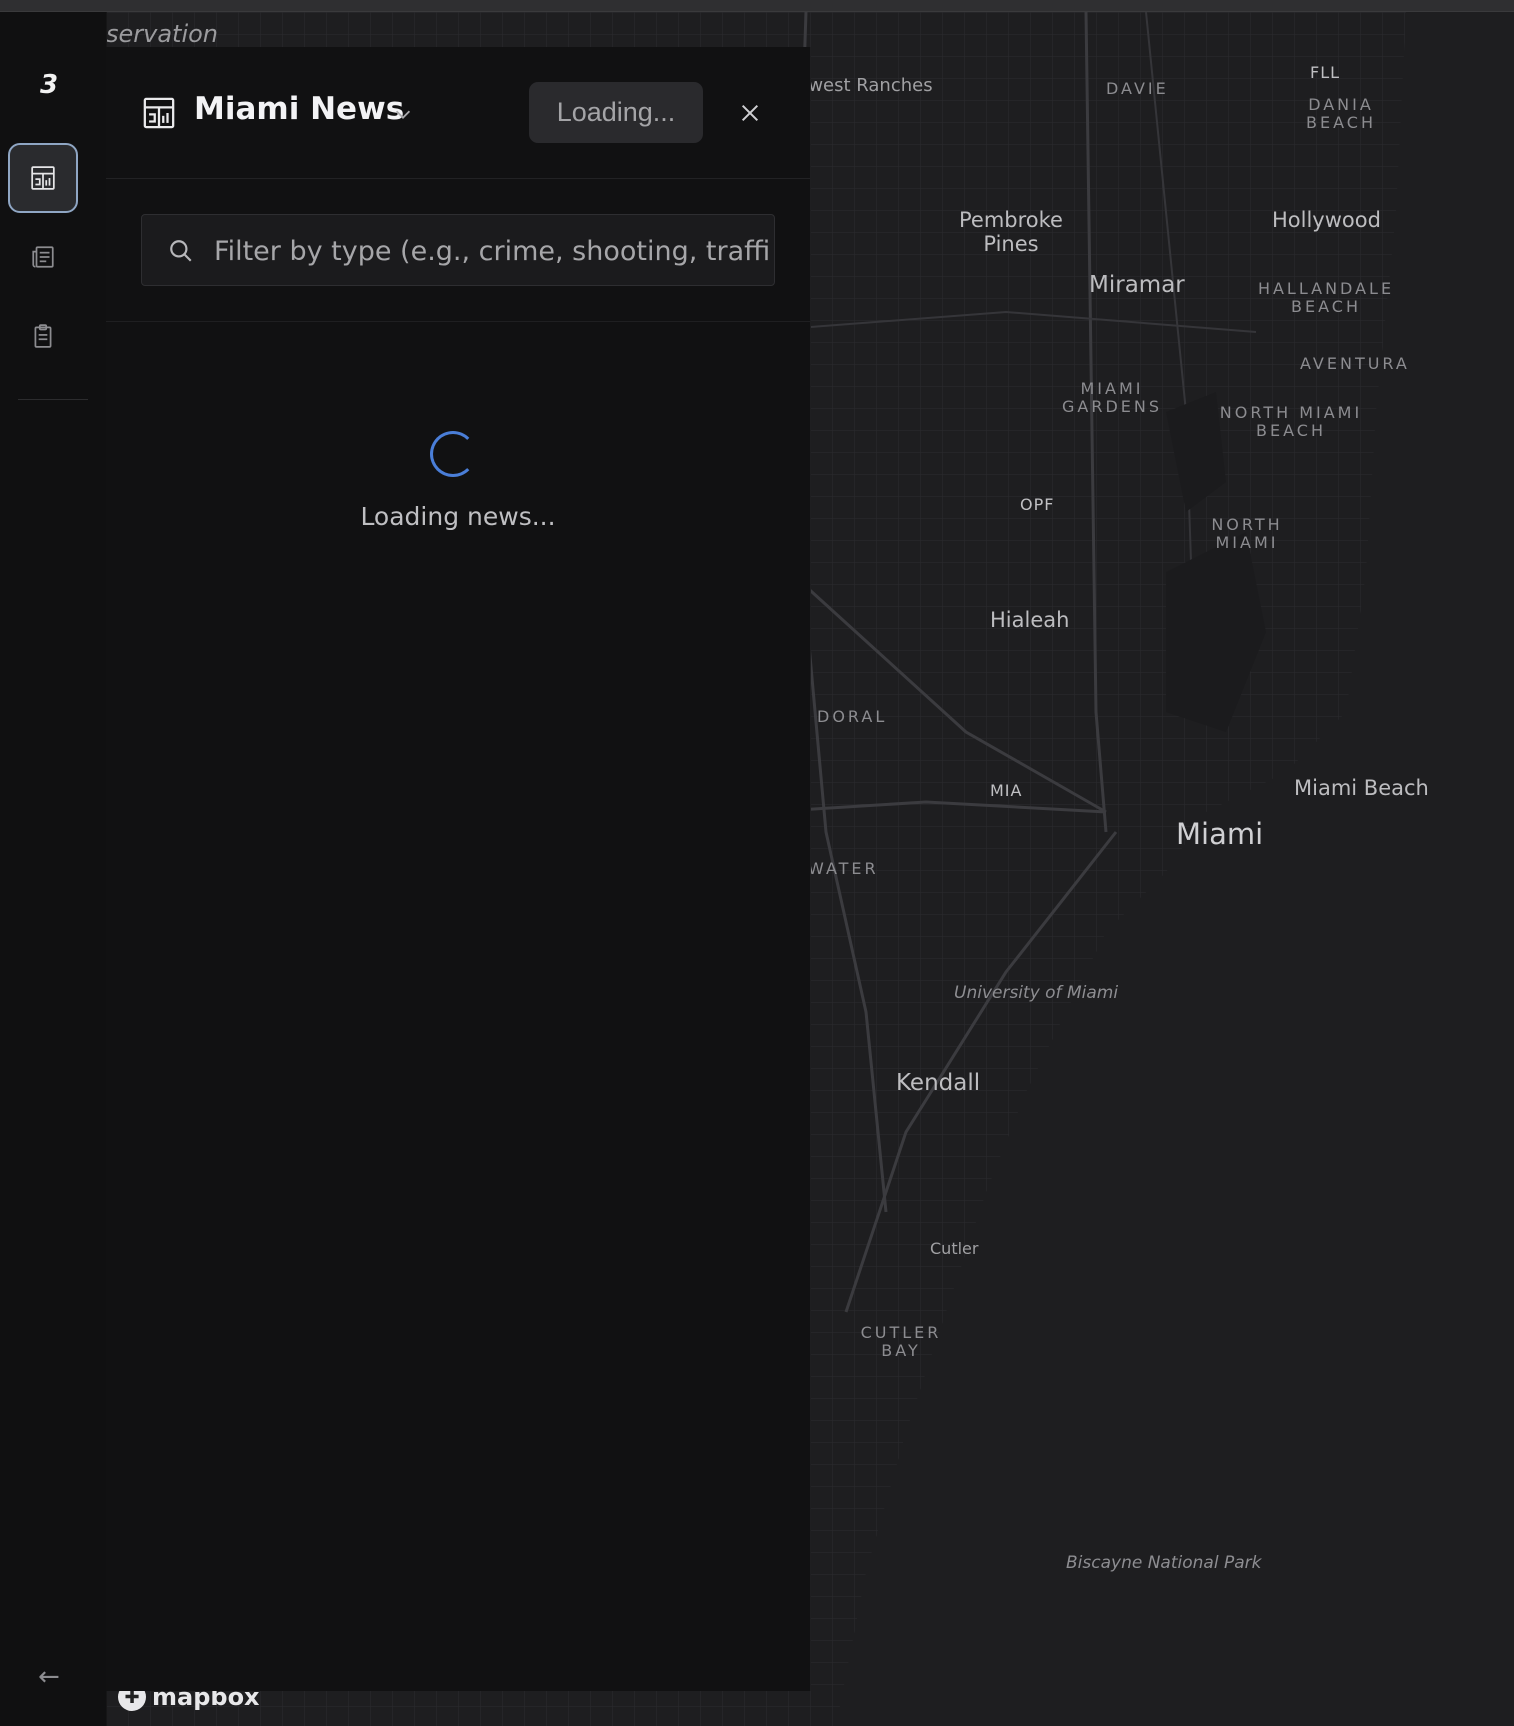 This screenshot has height=1726, width=1514. I want to click on map-label-partial-reservation: servation, so click(162, 34).